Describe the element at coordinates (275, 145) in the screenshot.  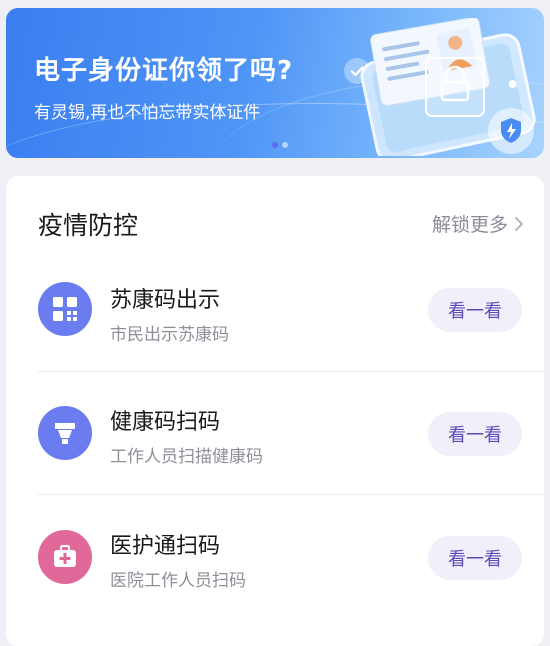
I see `carousel-dot-active` at that location.